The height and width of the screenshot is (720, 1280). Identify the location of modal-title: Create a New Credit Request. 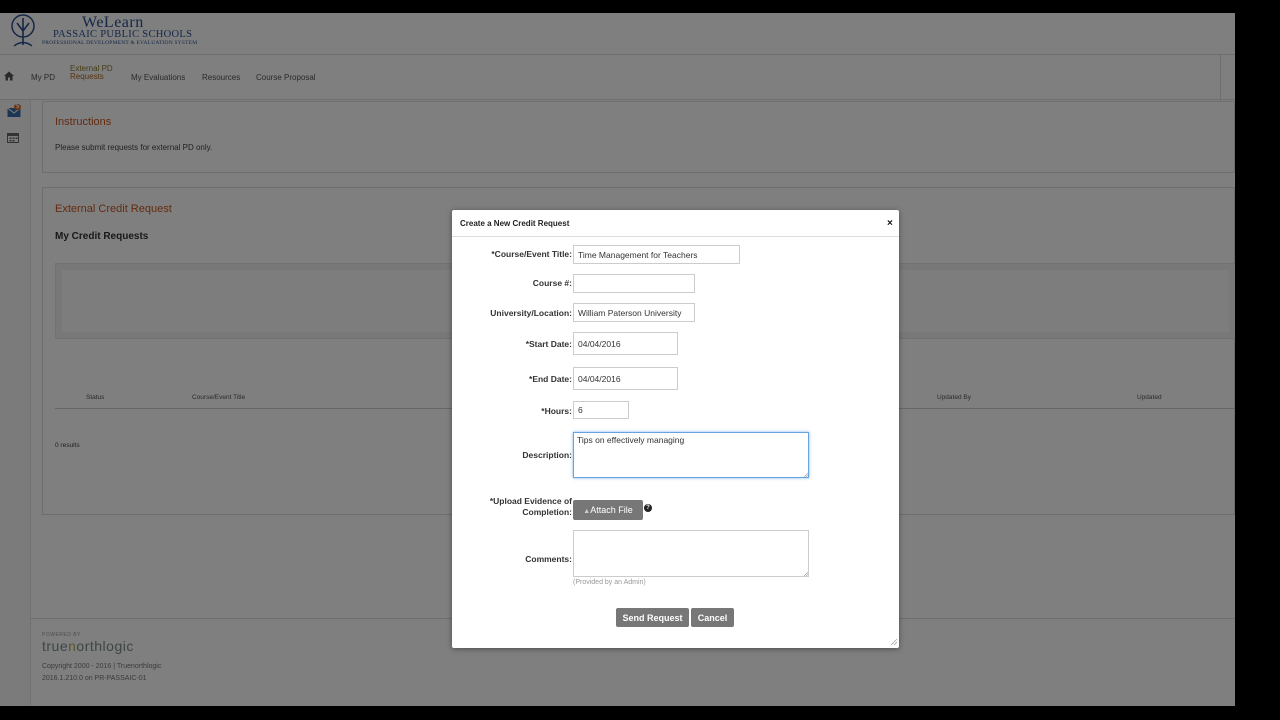
(515, 223).